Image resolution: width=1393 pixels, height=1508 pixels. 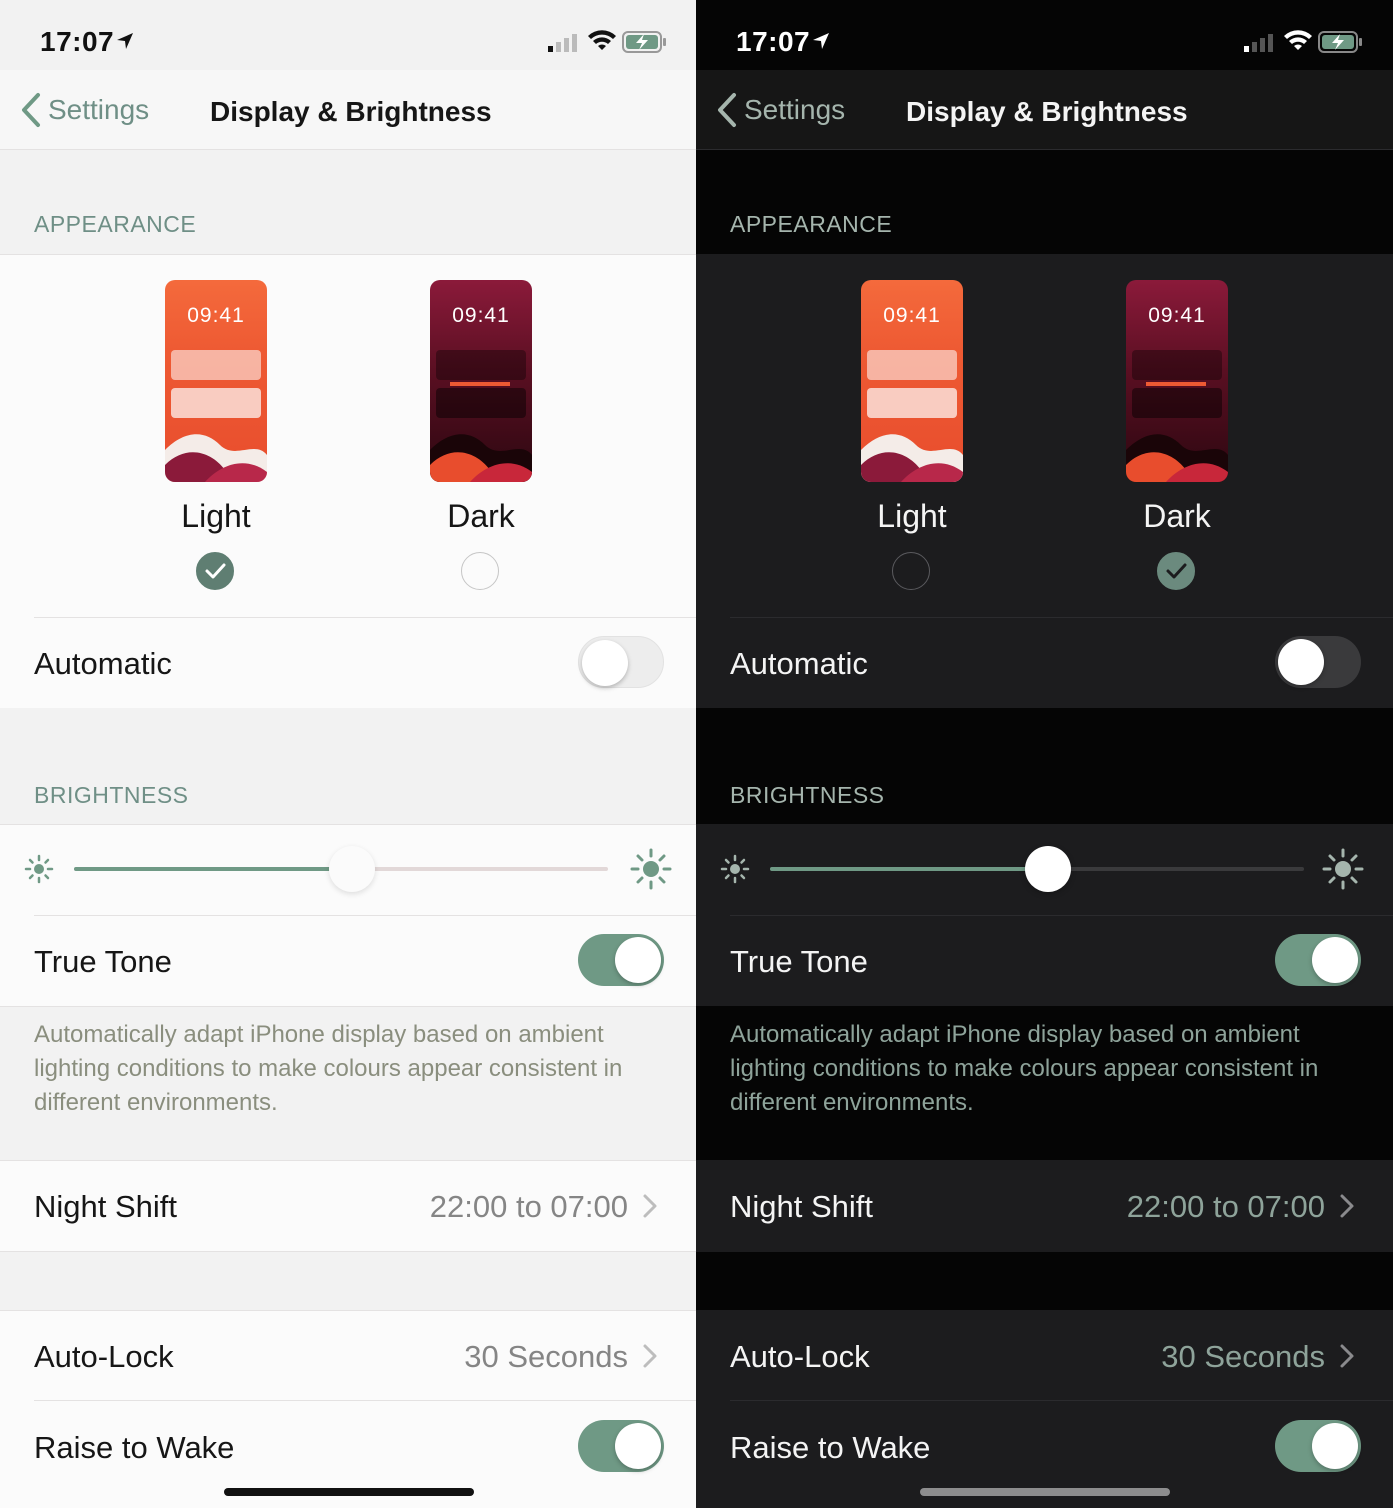 I want to click on dark-radio-selected, so click(x=1176, y=571).